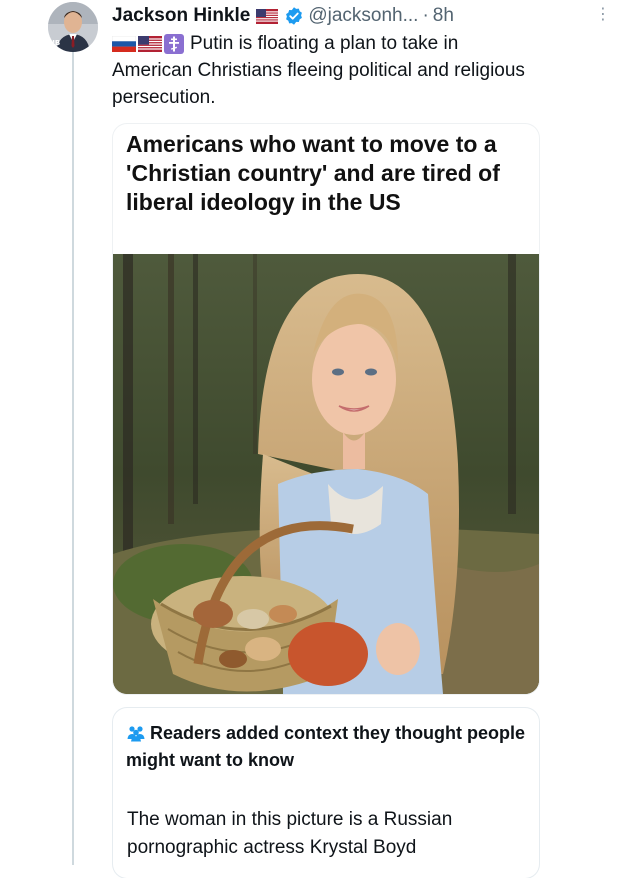 This screenshot has height=878, width=618. Describe the element at coordinates (136, 734) in the screenshot. I see `people-icon` at that location.